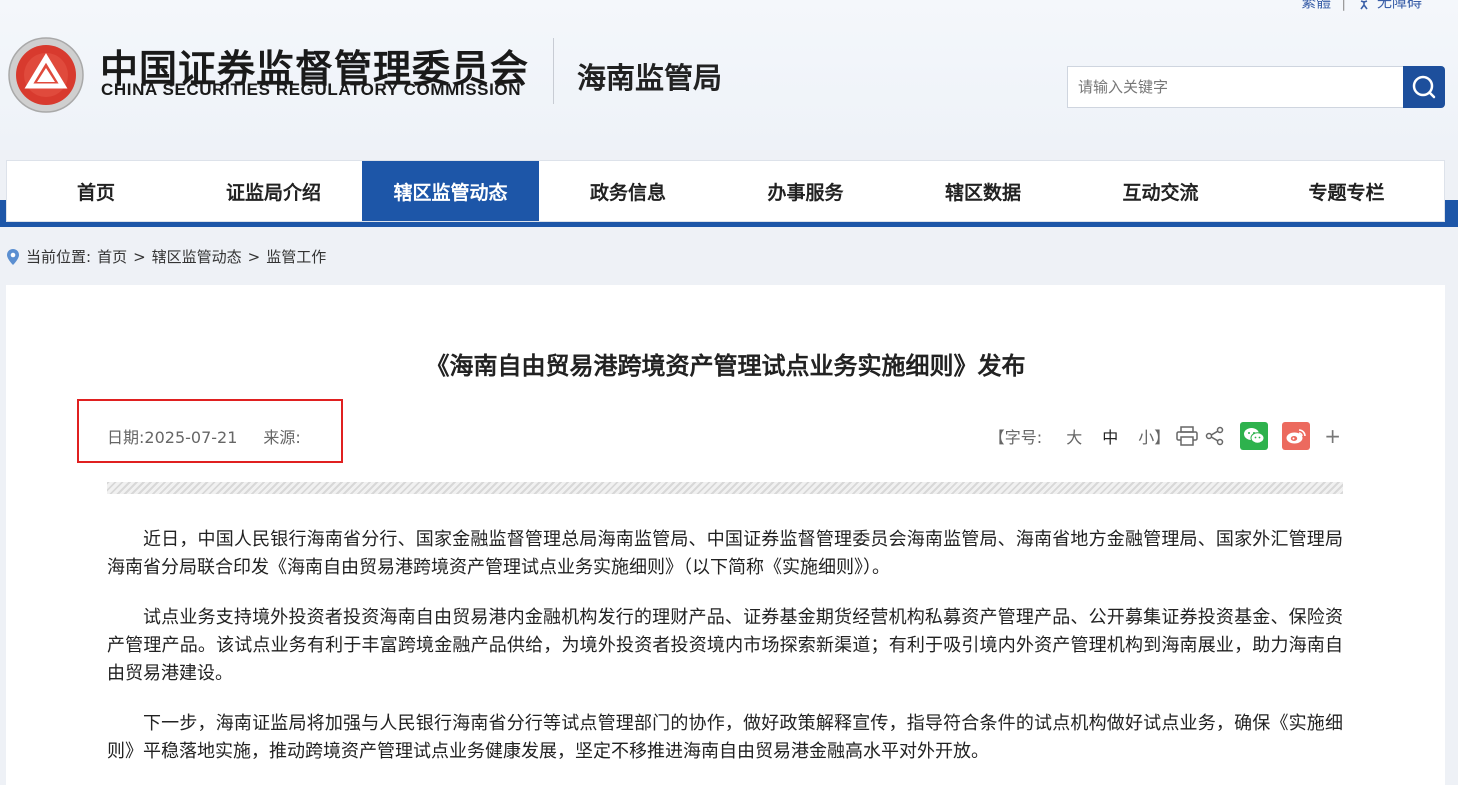 The height and width of the screenshot is (785, 1458). I want to click on nav-bureau-intro: 证监局介绍, so click(273, 191).